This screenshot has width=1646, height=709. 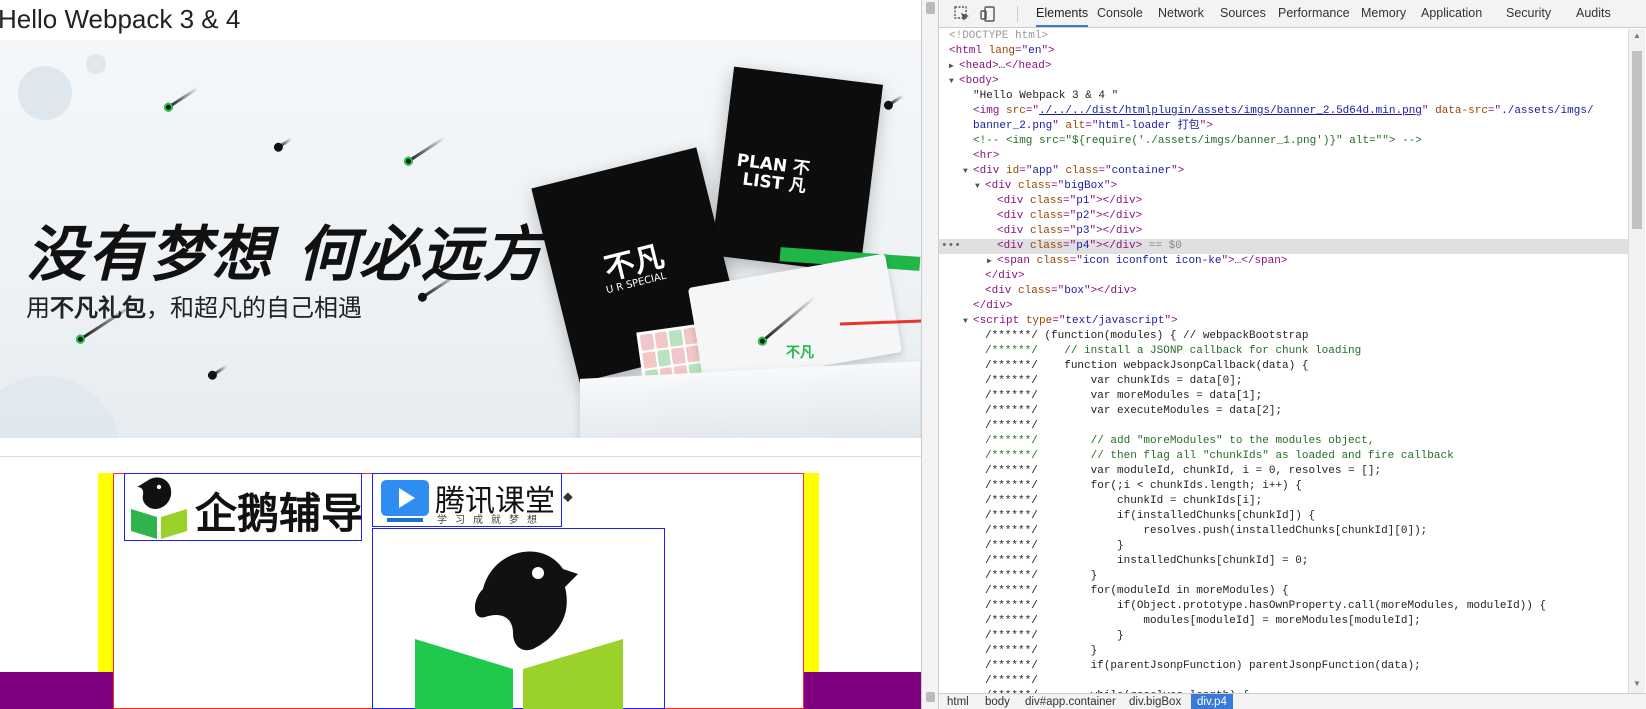 What do you see at coordinates (1283, 501) in the screenshot?
I see `script-line: /******/ chunkId = chunkIds[i];` at bounding box center [1283, 501].